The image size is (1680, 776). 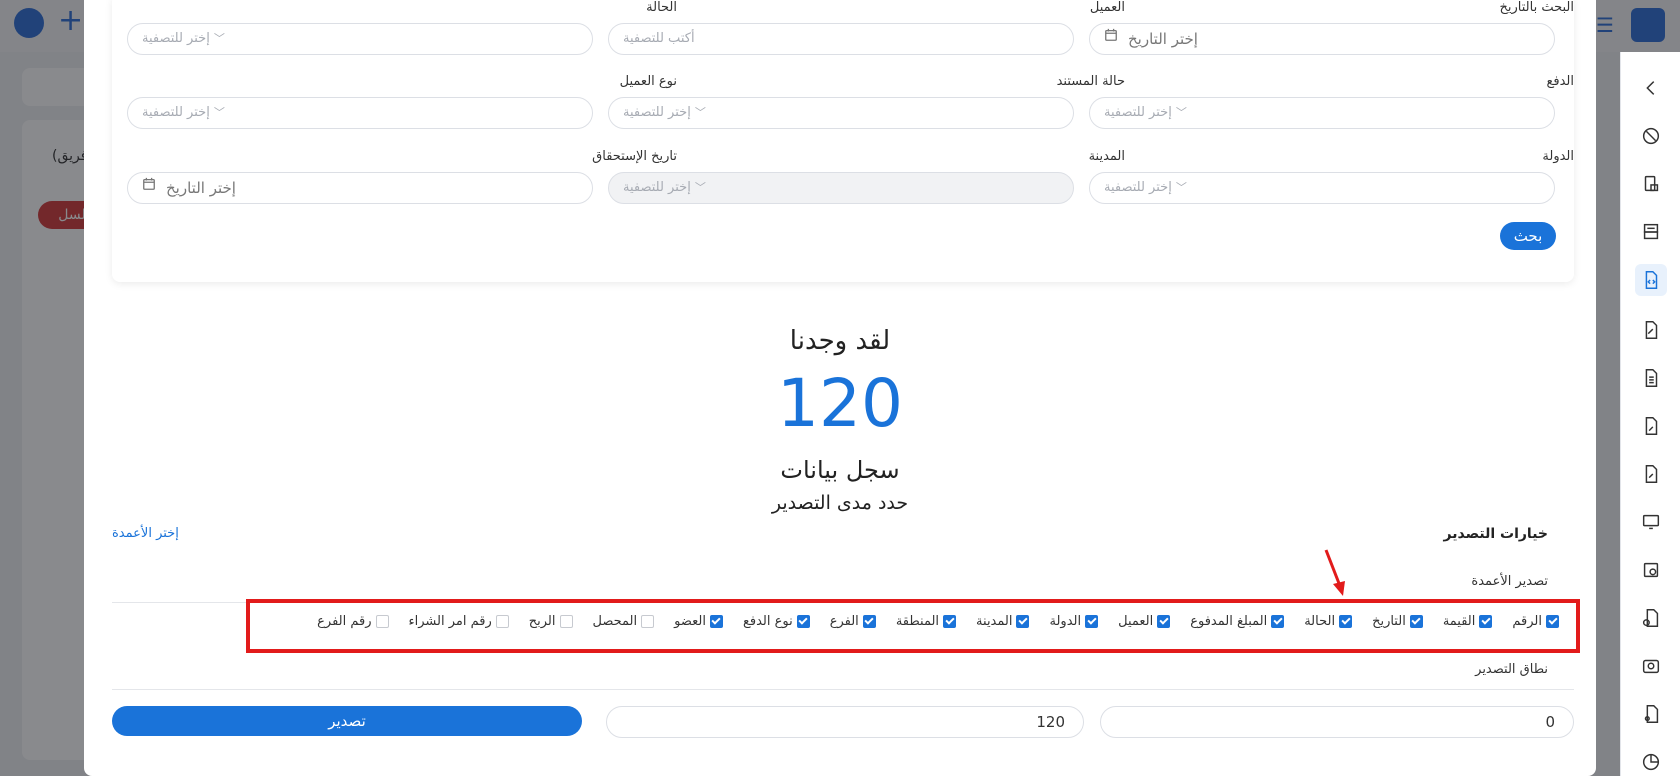 What do you see at coordinates (1003, 621) in the screenshot?
I see `column-option: المدينة` at bounding box center [1003, 621].